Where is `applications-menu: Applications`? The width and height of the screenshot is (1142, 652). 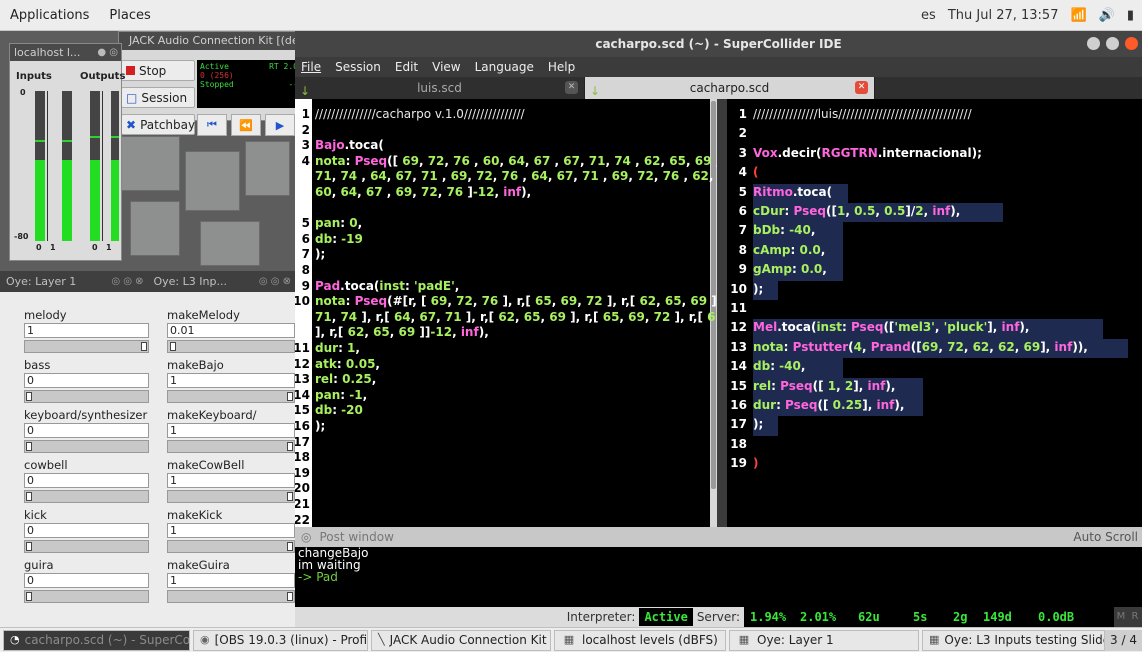
applications-menu: Applications is located at coordinates (49, 15).